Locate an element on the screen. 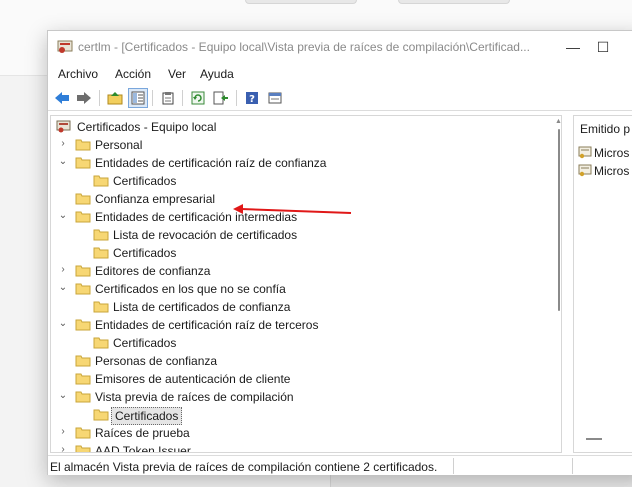  details-pane: Emitido p Micros Micros is located at coordinates (602, 284).